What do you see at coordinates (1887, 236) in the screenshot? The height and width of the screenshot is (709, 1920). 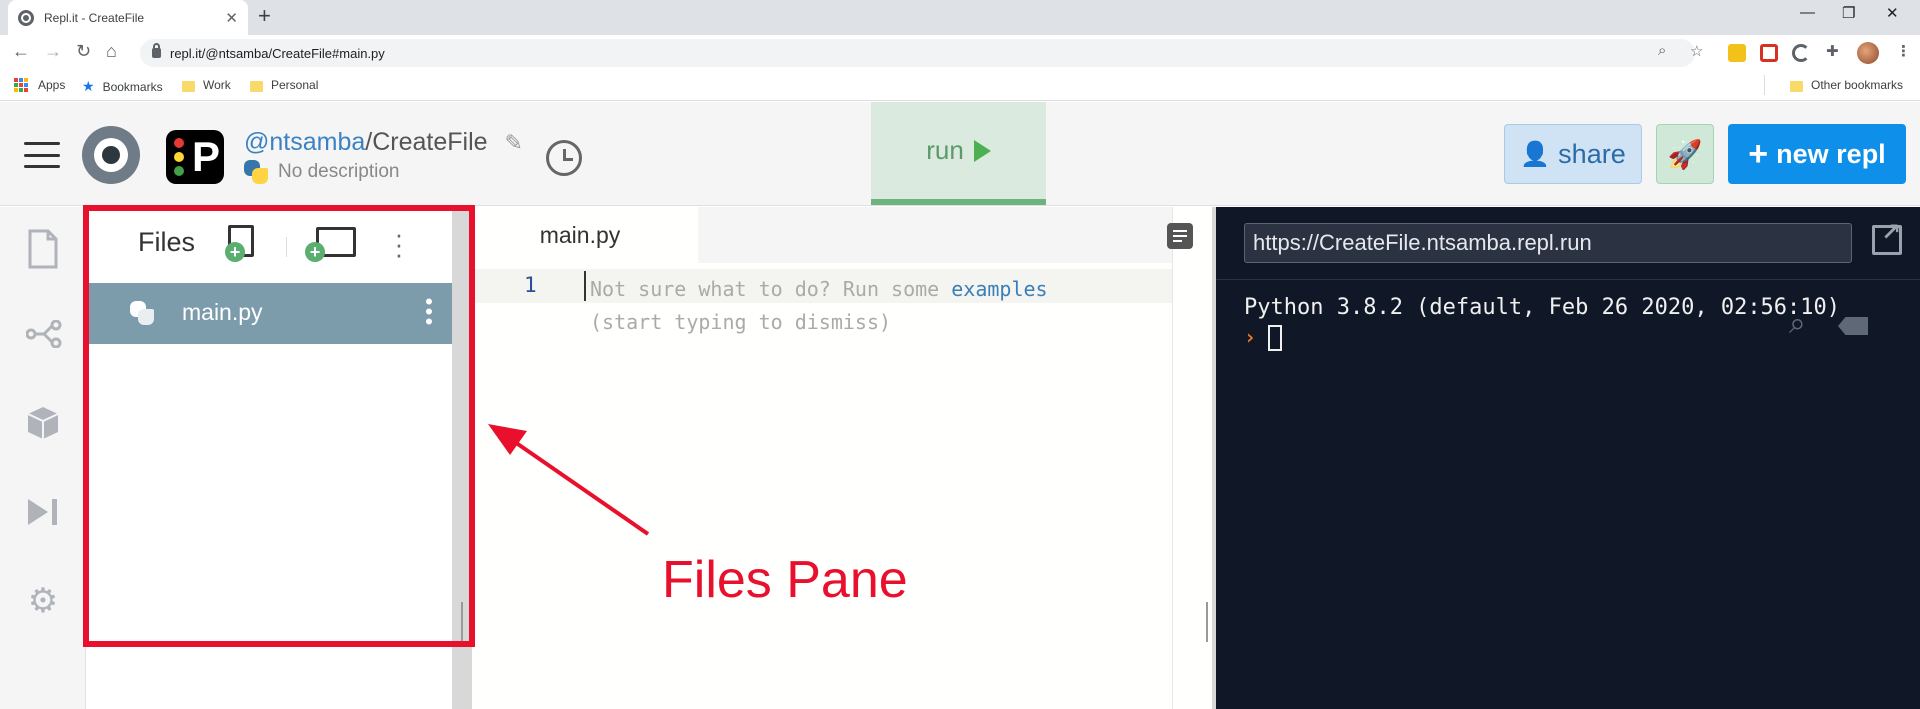 I see `open-in-new-tab-icon` at bounding box center [1887, 236].